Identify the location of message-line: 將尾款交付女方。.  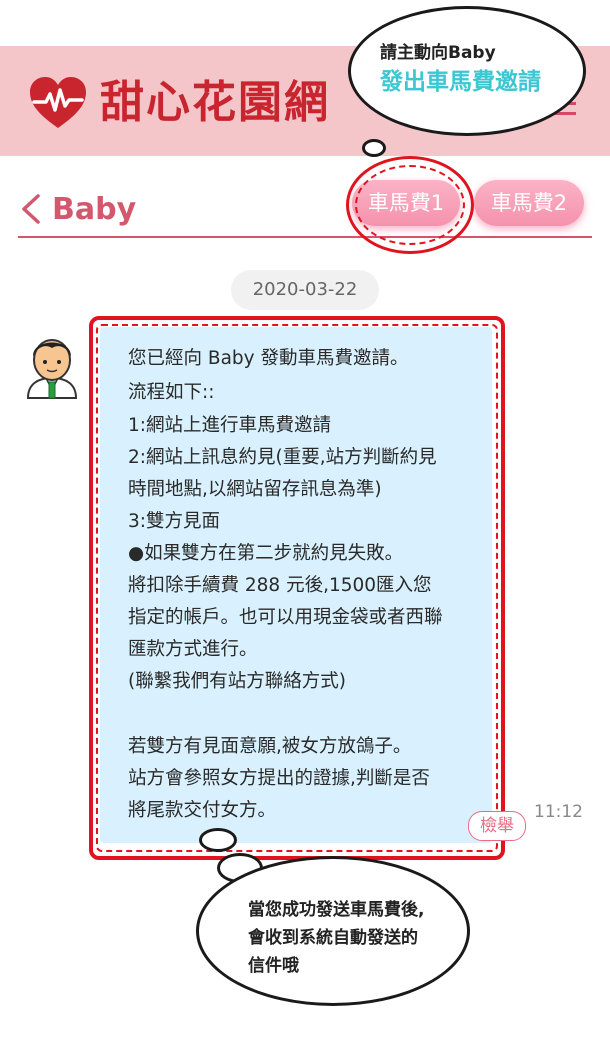
(202, 810).